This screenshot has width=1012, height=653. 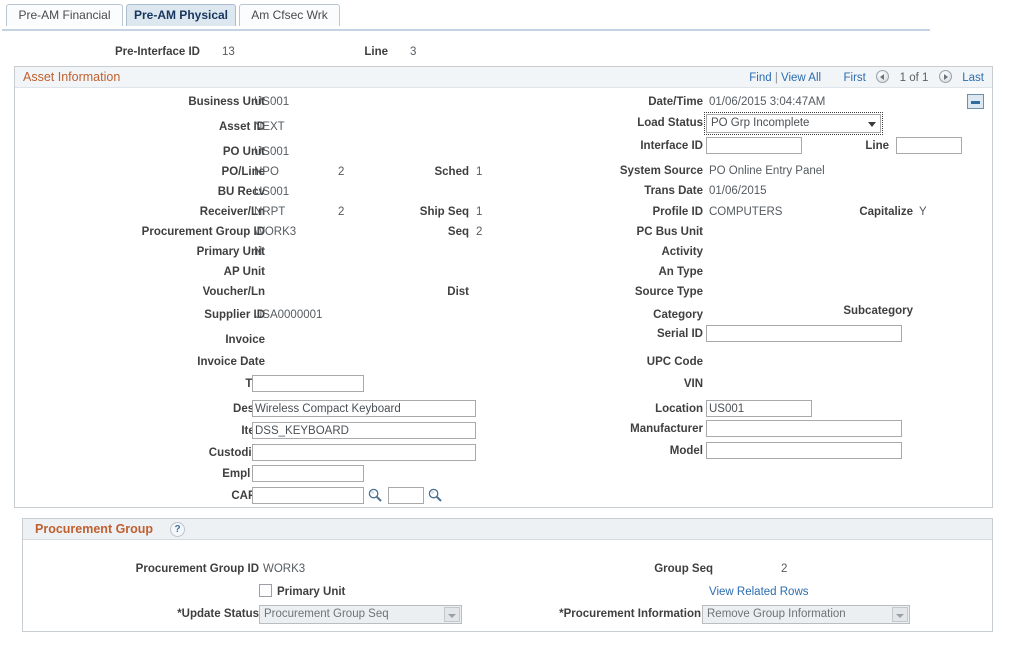 What do you see at coordinates (197, 569) in the screenshot?
I see `pg-procurement-group-id-label: Procurement Group ID` at bounding box center [197, 569].